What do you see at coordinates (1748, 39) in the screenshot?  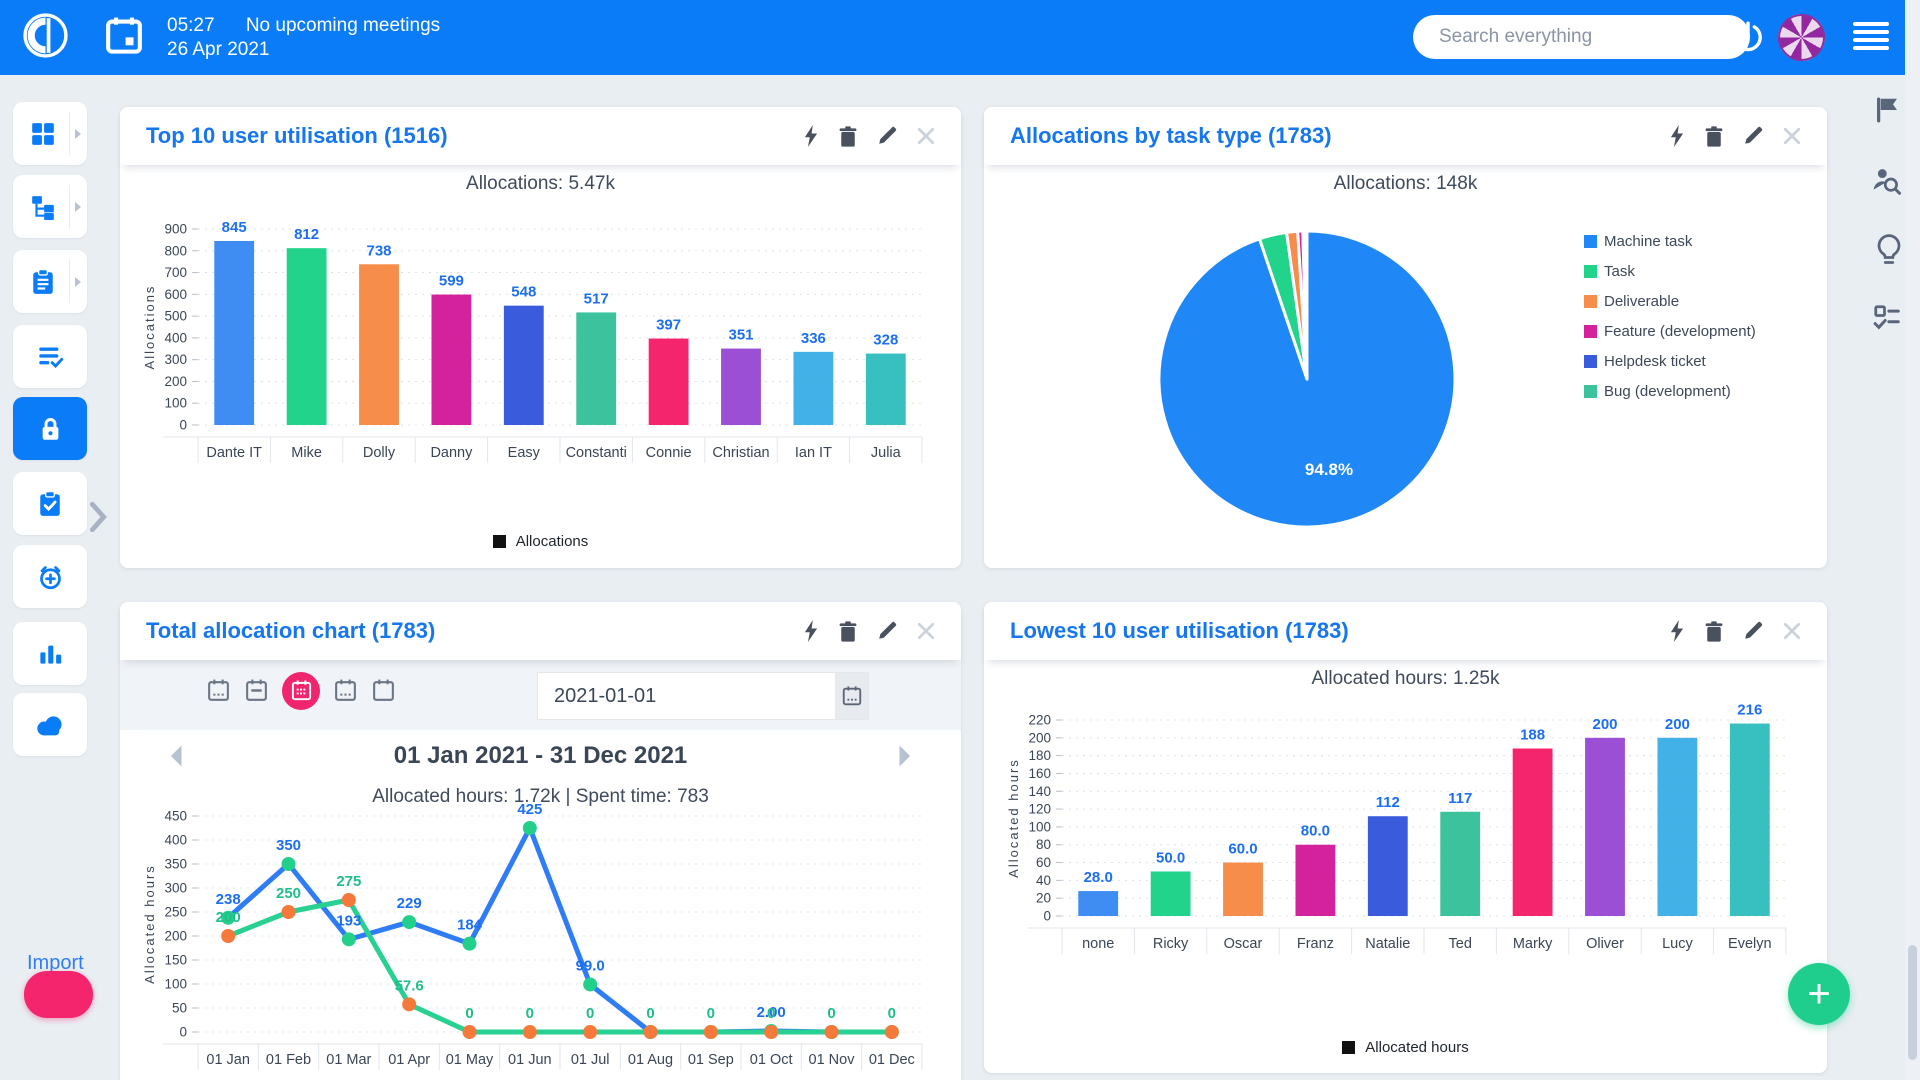 I see `power-icon` at bounding box center [1748, 39].